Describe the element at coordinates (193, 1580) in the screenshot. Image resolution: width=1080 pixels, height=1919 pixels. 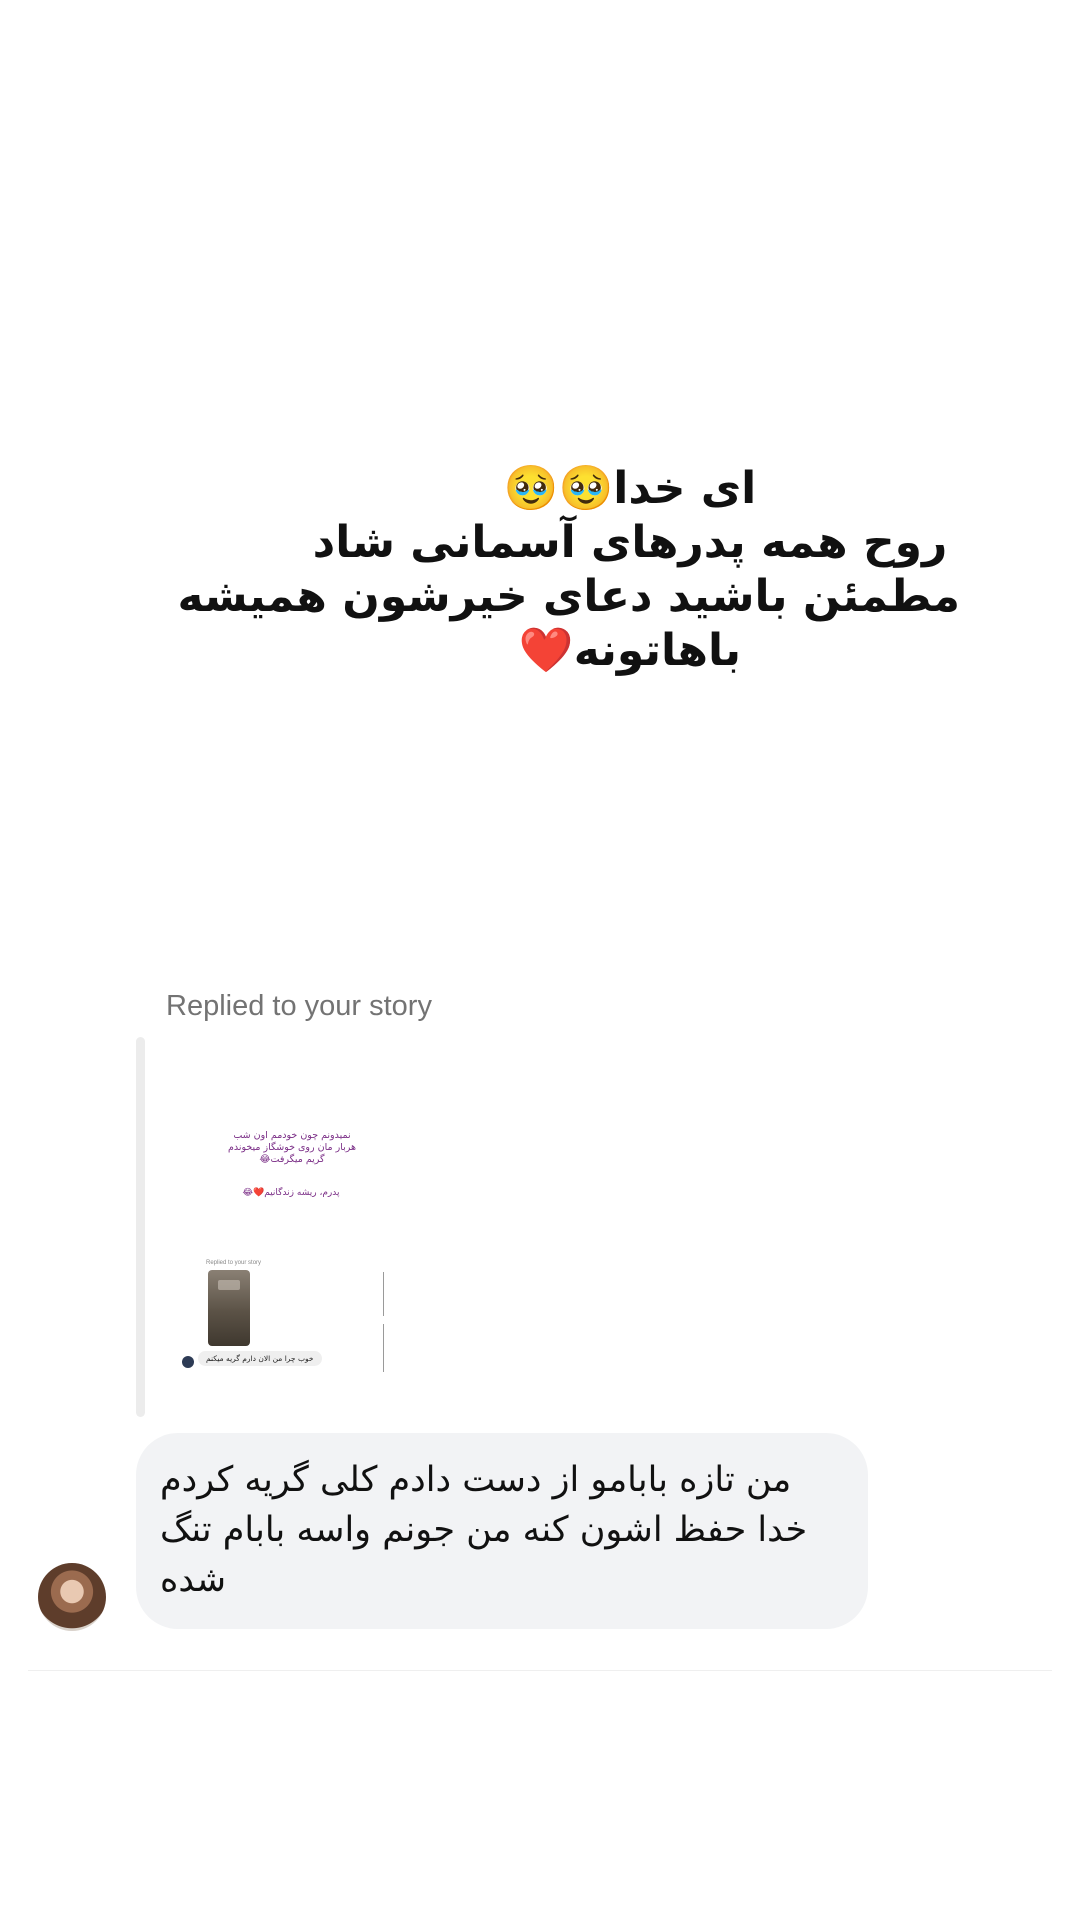
I see `message-line: شده` at that location.